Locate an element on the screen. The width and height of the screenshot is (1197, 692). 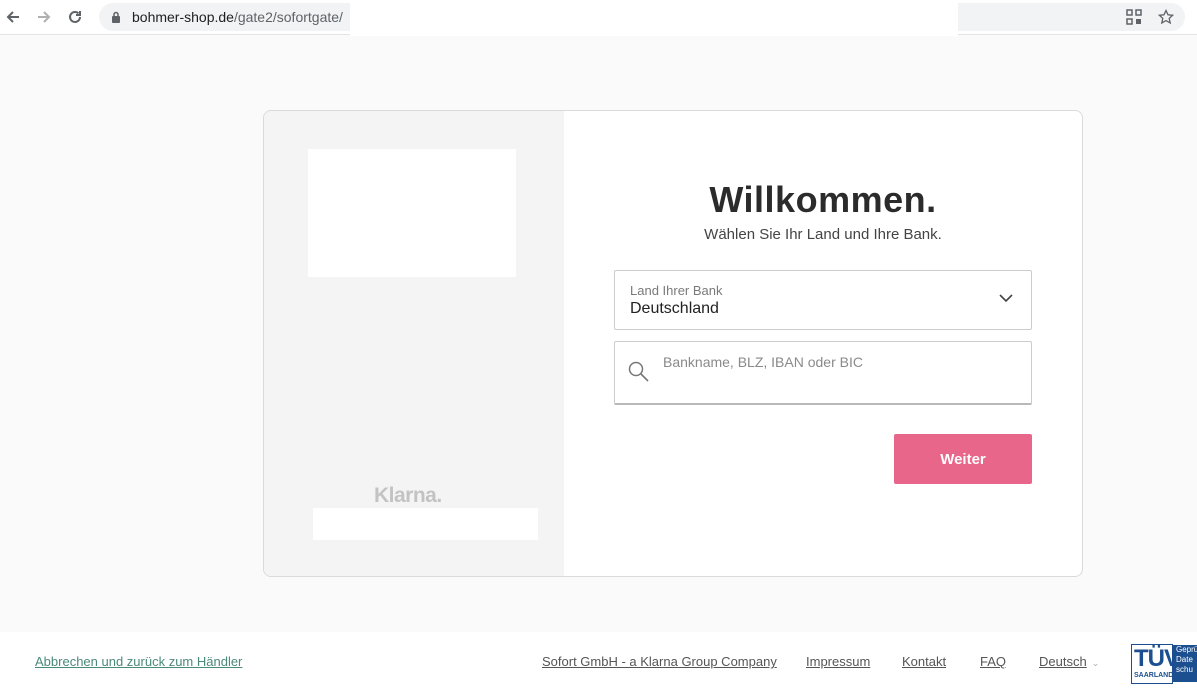
tuv-region: SAARLAND is located at coordinates (1154, 675).